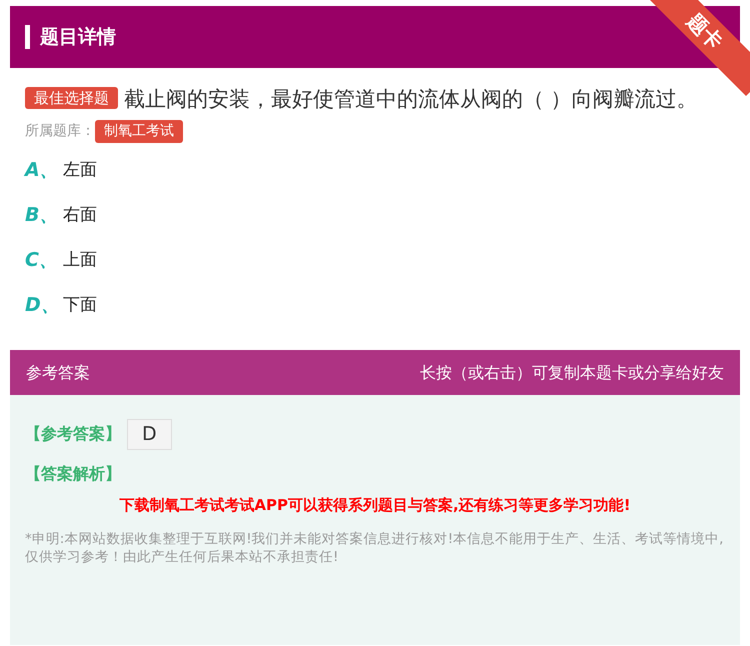  I want to click on analysis-label: 【答案解析】, so click(73, 473).